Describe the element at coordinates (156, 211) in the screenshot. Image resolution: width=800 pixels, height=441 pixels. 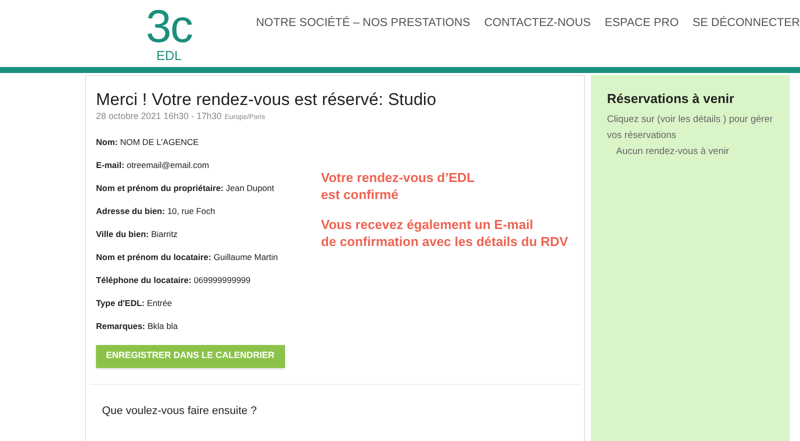
I see `detail-line: Adresse du bien: 10, rue Foch` at that location.